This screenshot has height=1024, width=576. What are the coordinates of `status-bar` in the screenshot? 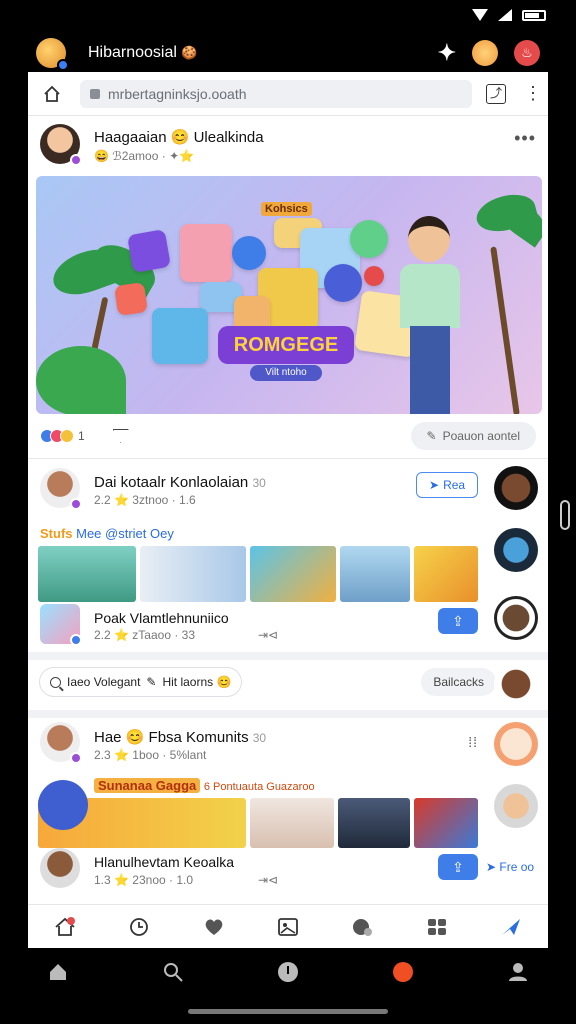 It's located at (288, 17).